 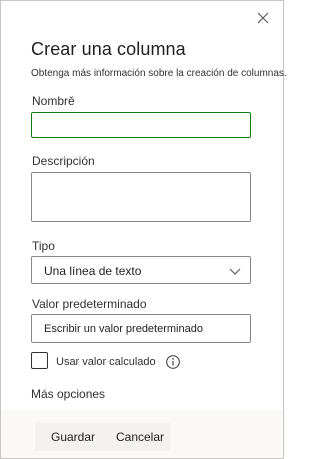 What do you see at coordinates (173, 362) in the screenshot?
I see `info-icon` at bounding box center [173, 362].